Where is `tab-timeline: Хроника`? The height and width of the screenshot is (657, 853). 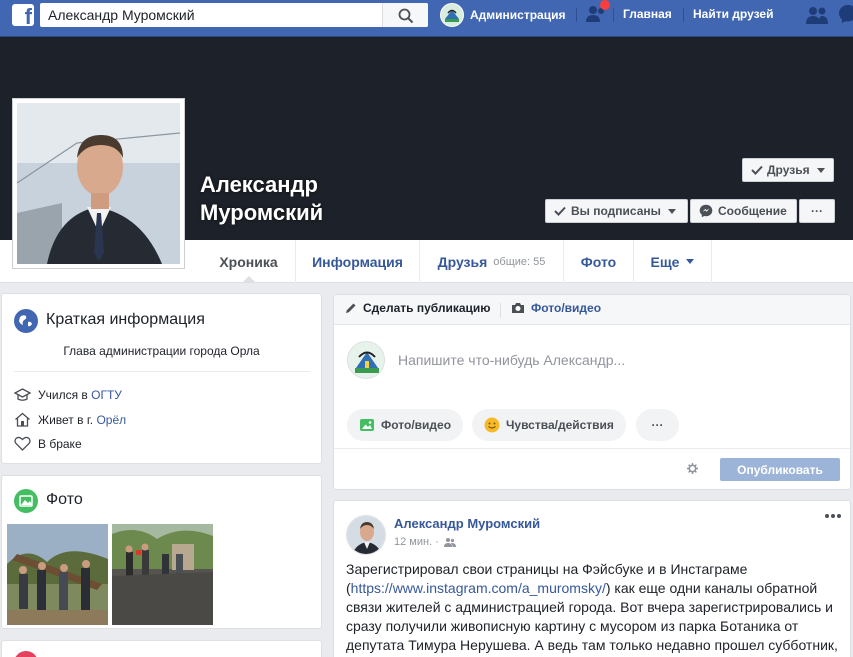
tab-timeline: Хроника is located at coordinates (249, 261).